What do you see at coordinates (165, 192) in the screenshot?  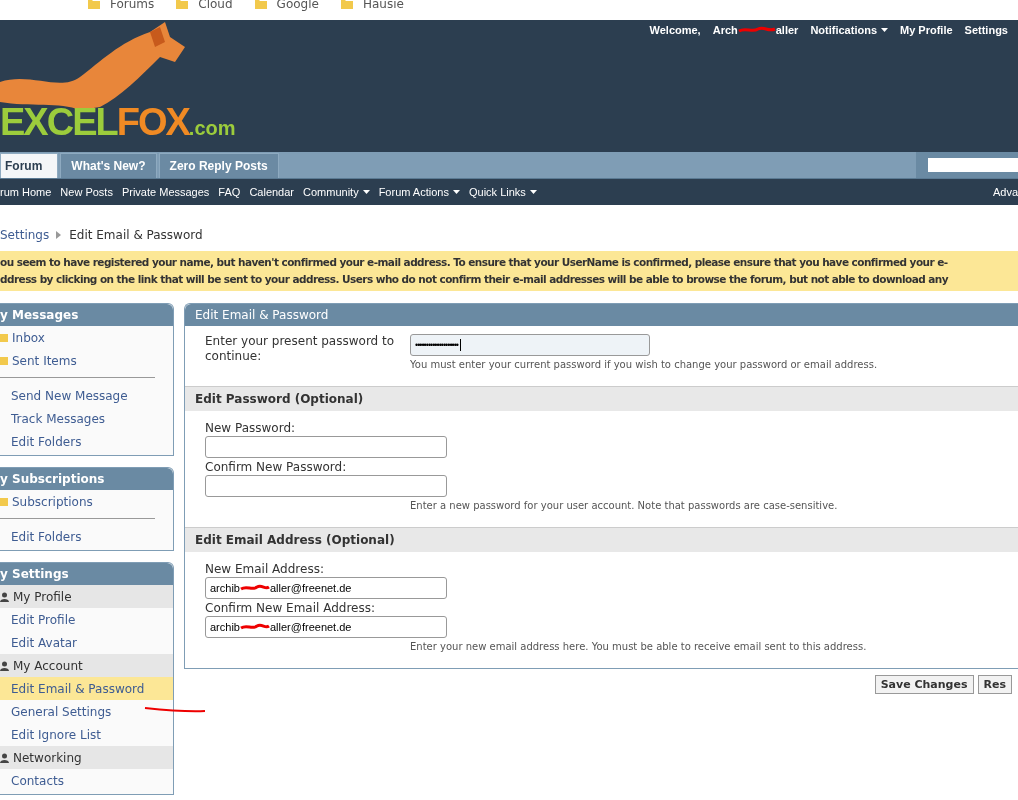 I see `subnav-link: Private Messages` at bounding box center [165, 192].